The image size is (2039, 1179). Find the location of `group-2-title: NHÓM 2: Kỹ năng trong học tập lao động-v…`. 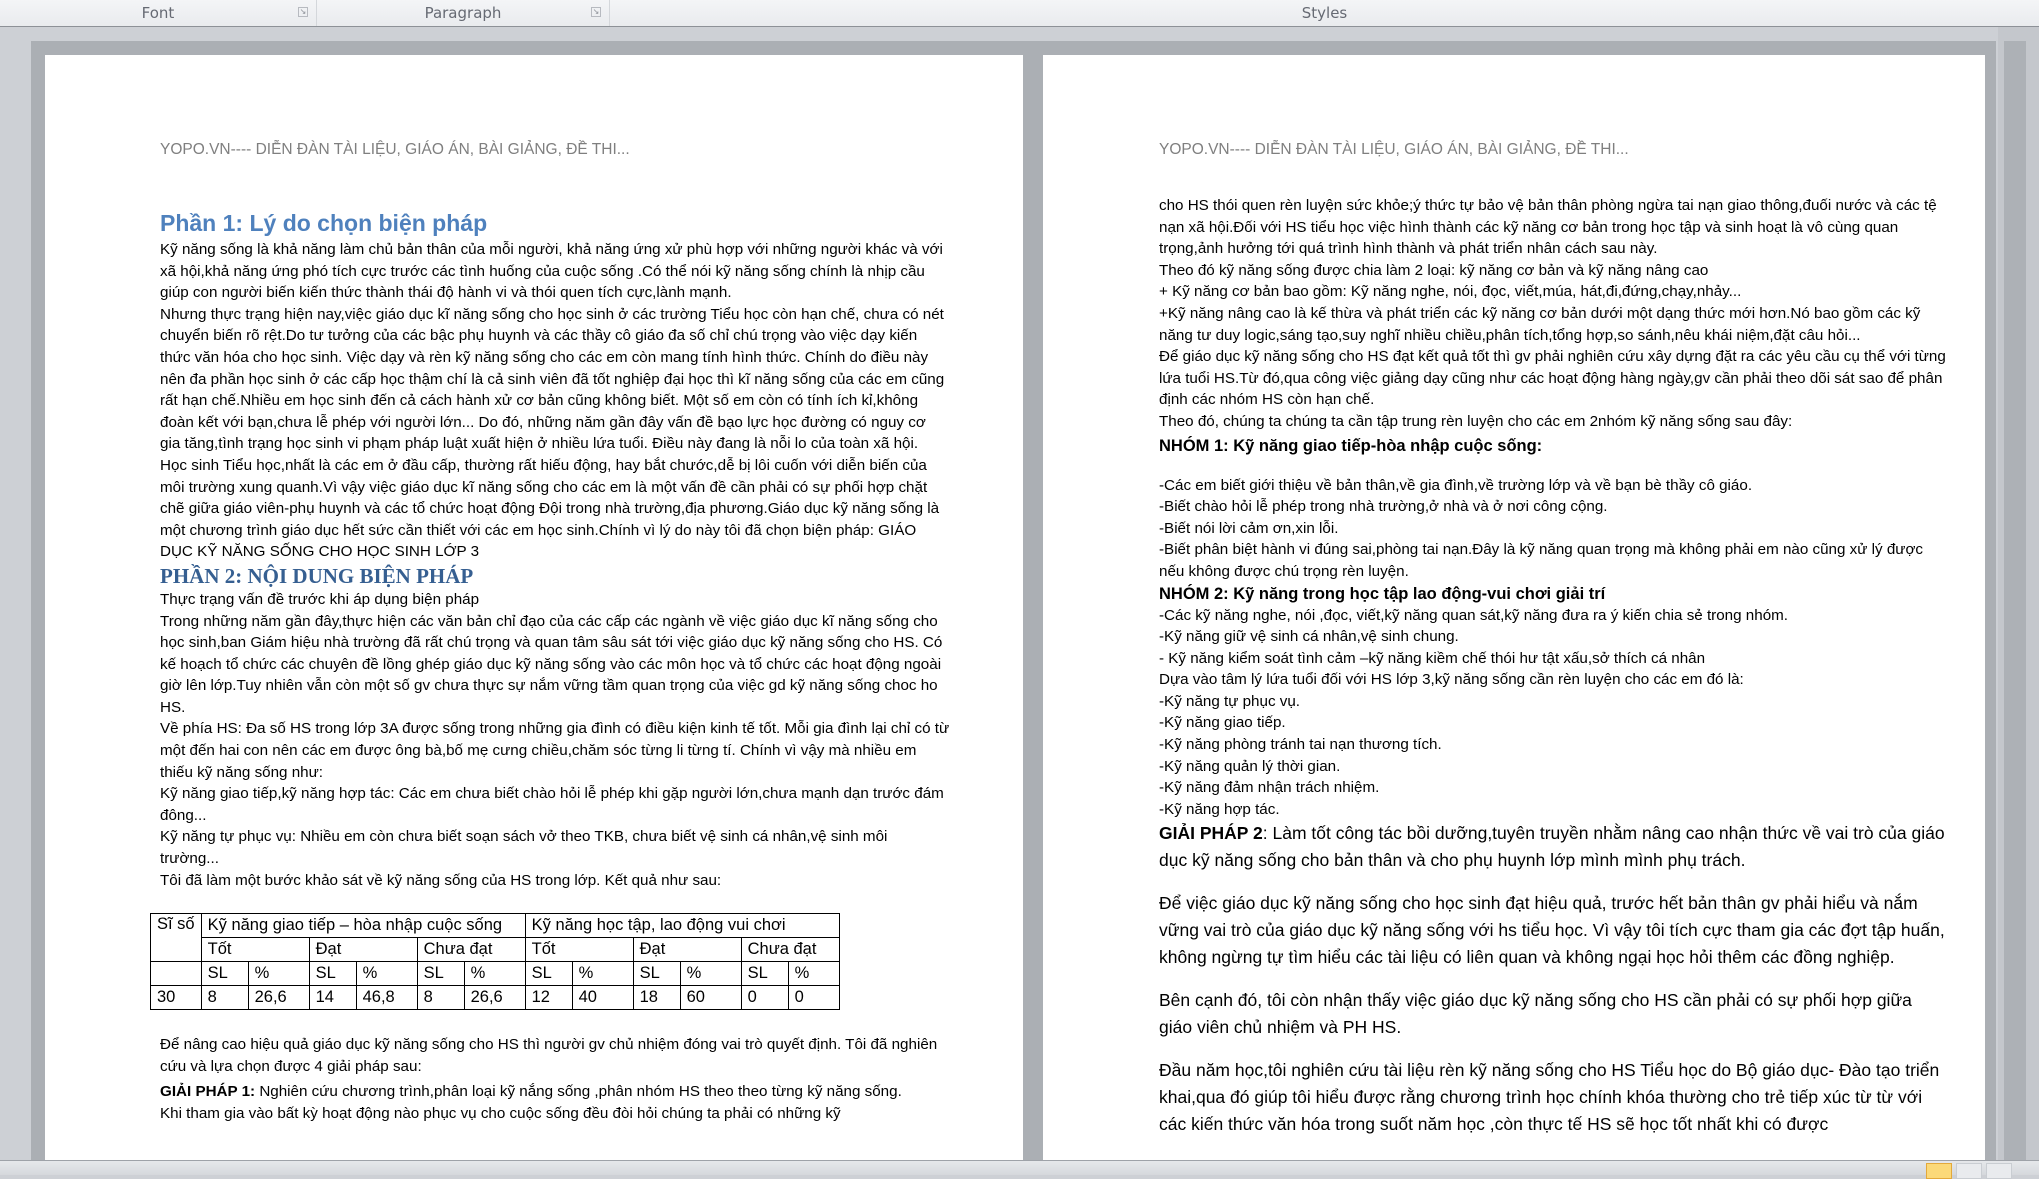

group-2-title: NHÓM 2: Kỹ năng trong học tập lao động-v… is located at coordinates (1382, 593).